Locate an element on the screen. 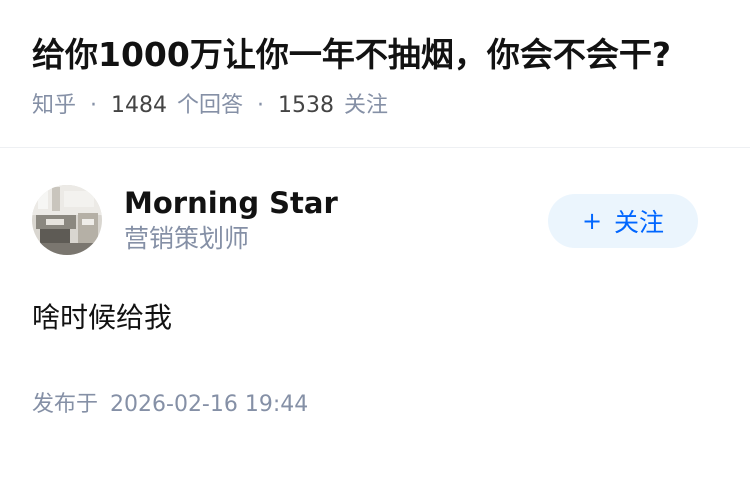 The image size is (750, 490). source-label: 知乎 is located at coordinates (54, 106).